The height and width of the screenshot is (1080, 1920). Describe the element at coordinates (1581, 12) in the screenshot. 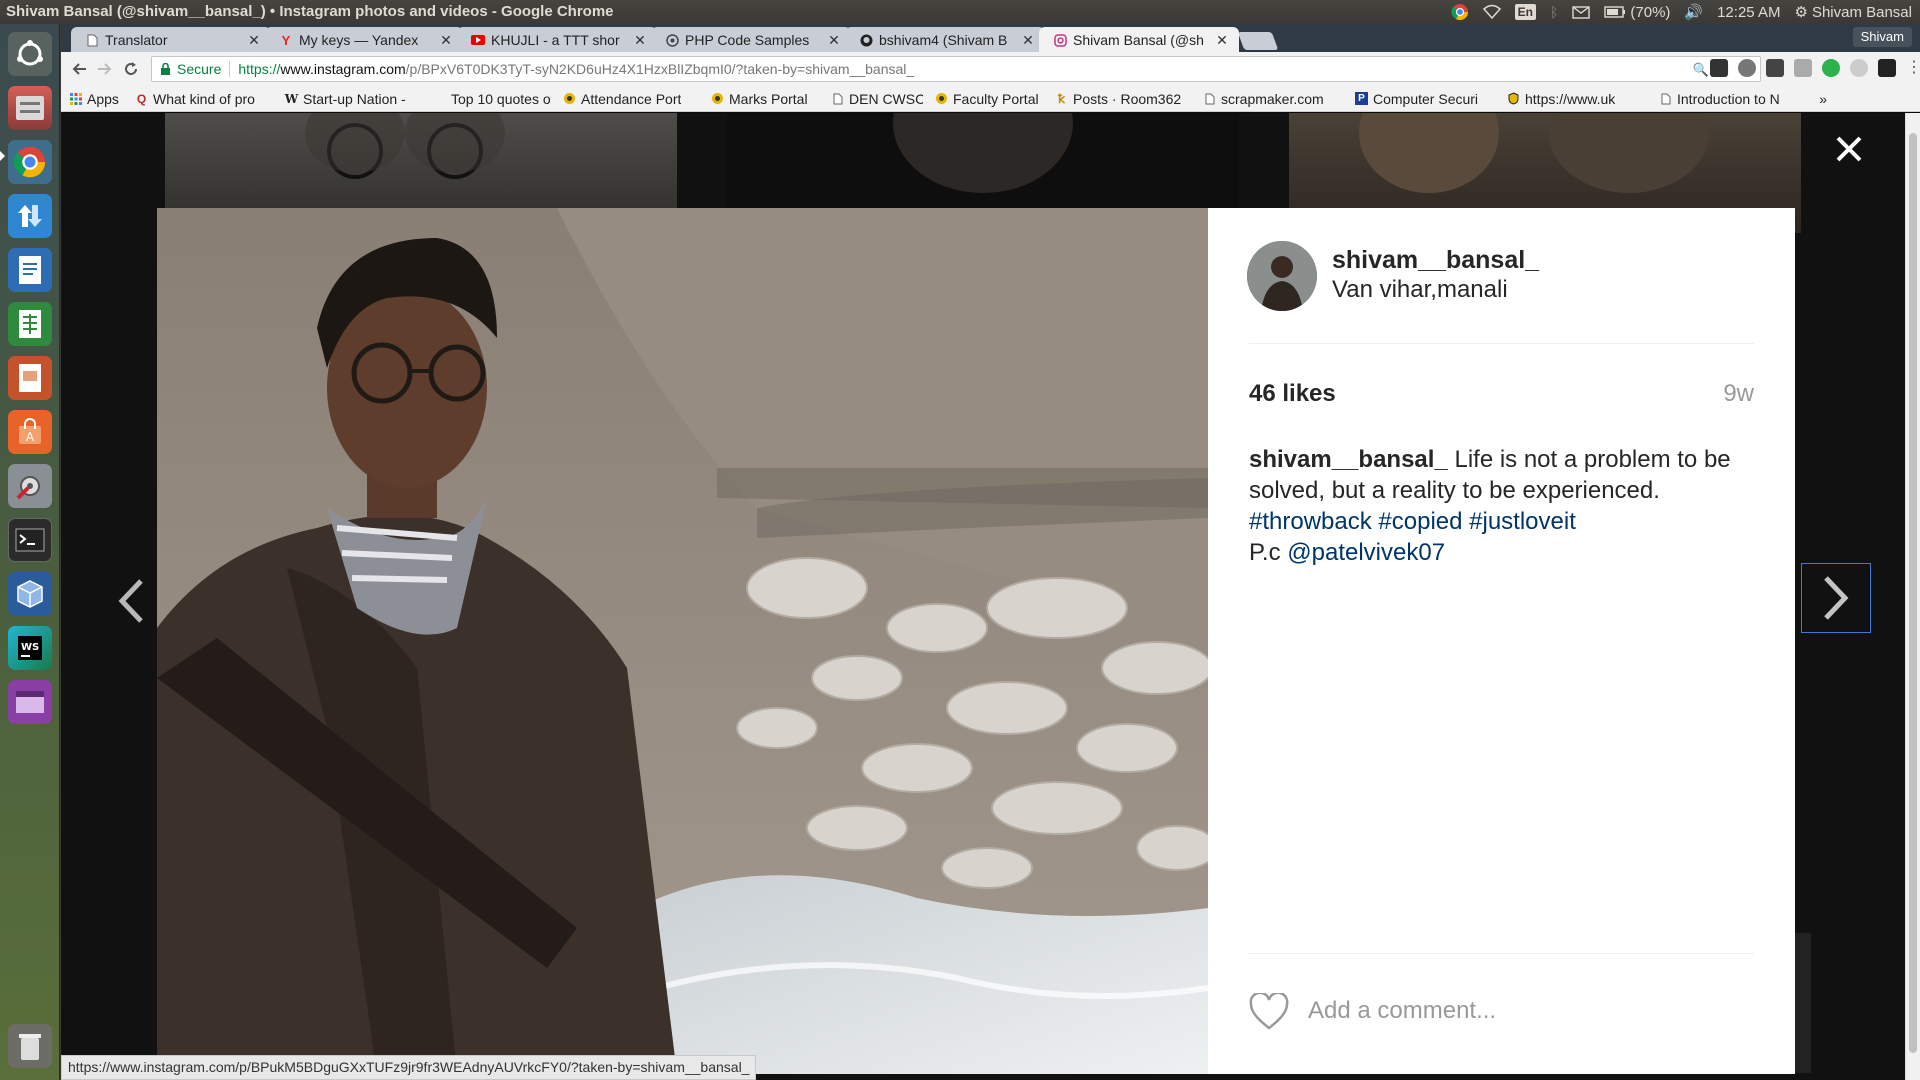

I see `mail-indicator` at that location.